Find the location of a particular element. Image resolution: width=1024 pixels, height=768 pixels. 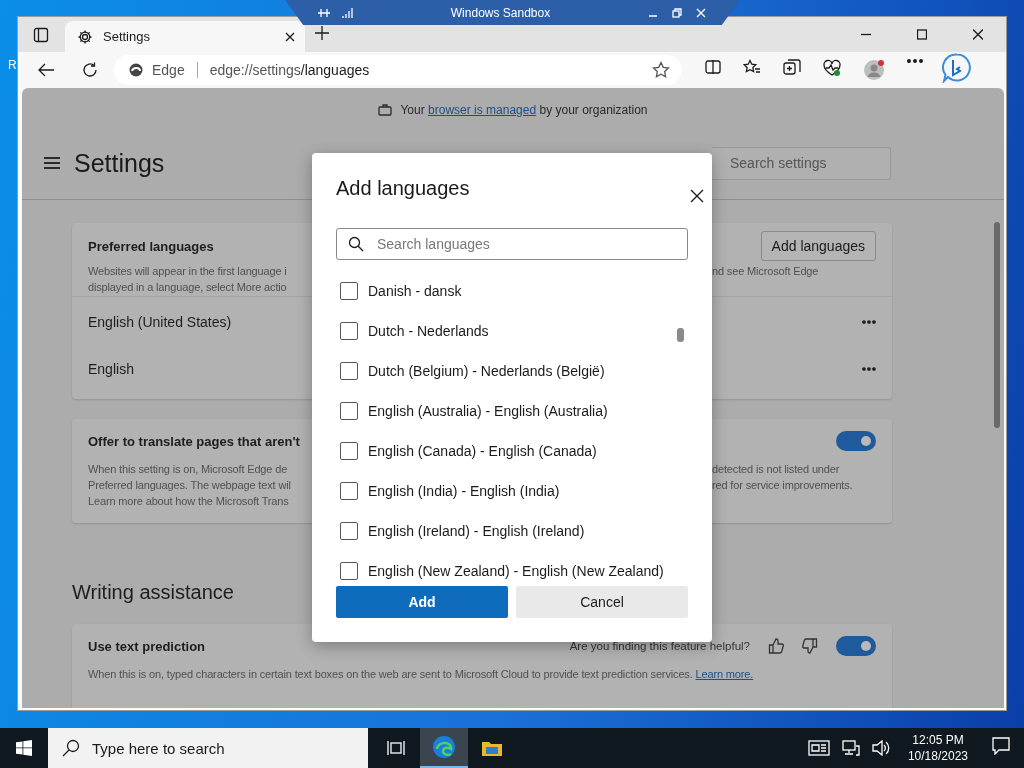

volume-icon is located at coordinates (880, 748).